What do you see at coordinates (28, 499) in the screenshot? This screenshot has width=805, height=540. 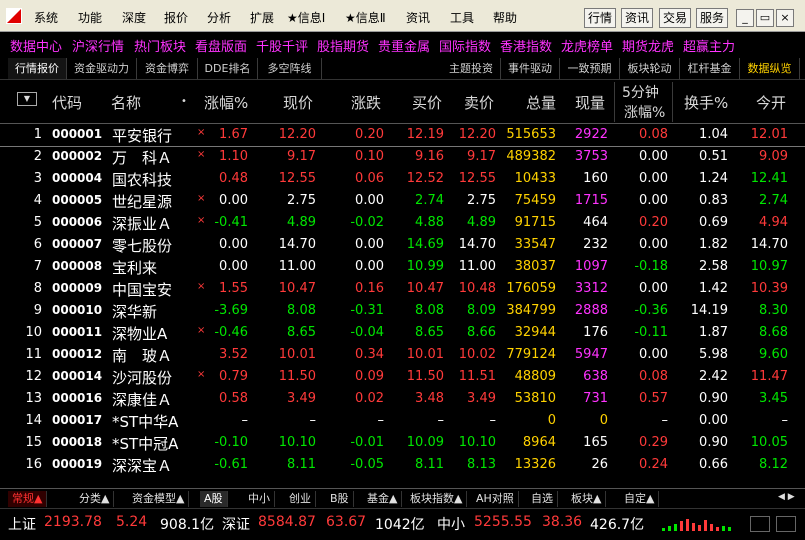 I see `btab-regular: 常规▲` at bounding box center [28, 499].